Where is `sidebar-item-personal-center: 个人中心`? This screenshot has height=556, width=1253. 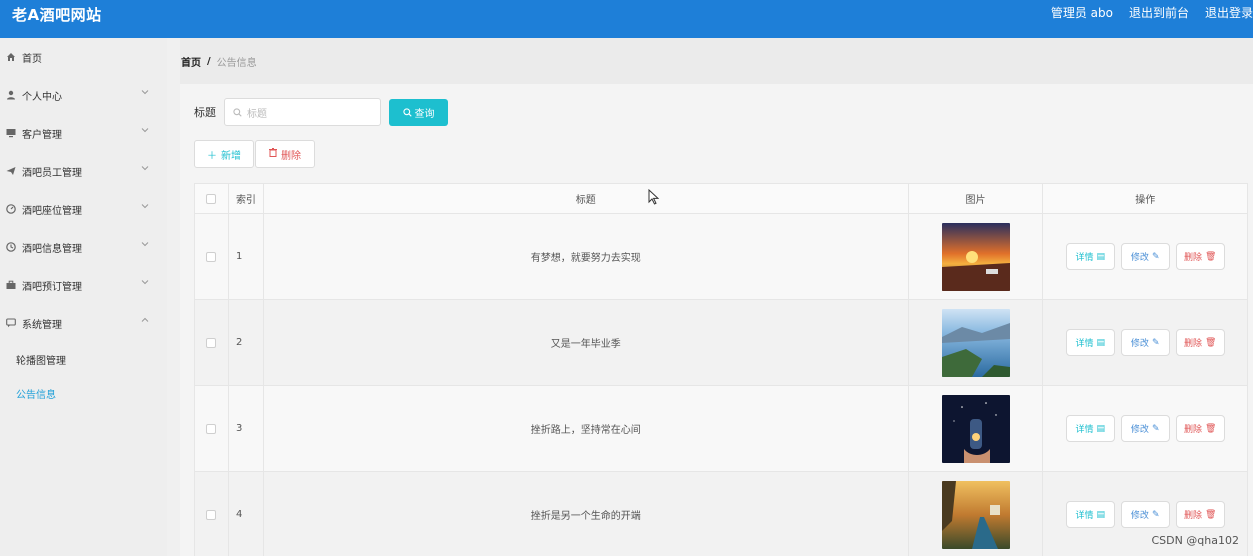 sidebar-item-personal-center: 个人中心 is located at coordinates (83, 95).